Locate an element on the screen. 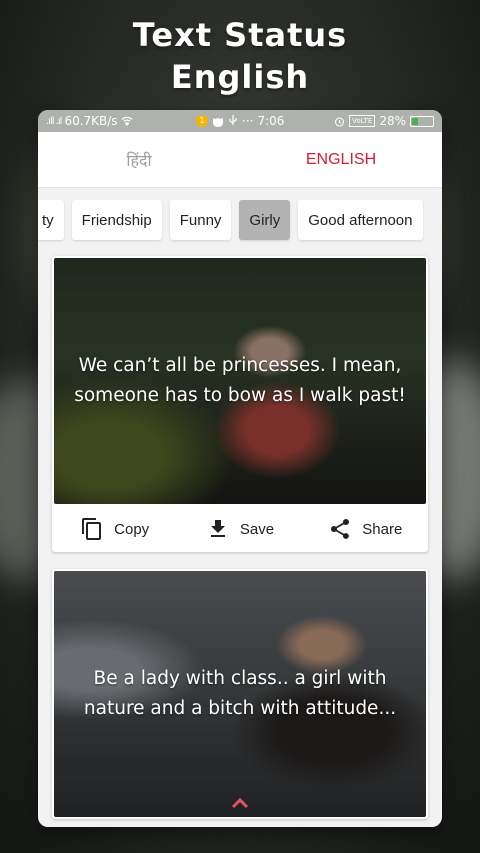 Image resolution: width=480 pixels, height=853 pixels. share-icon is located at coordinates (340, 529).